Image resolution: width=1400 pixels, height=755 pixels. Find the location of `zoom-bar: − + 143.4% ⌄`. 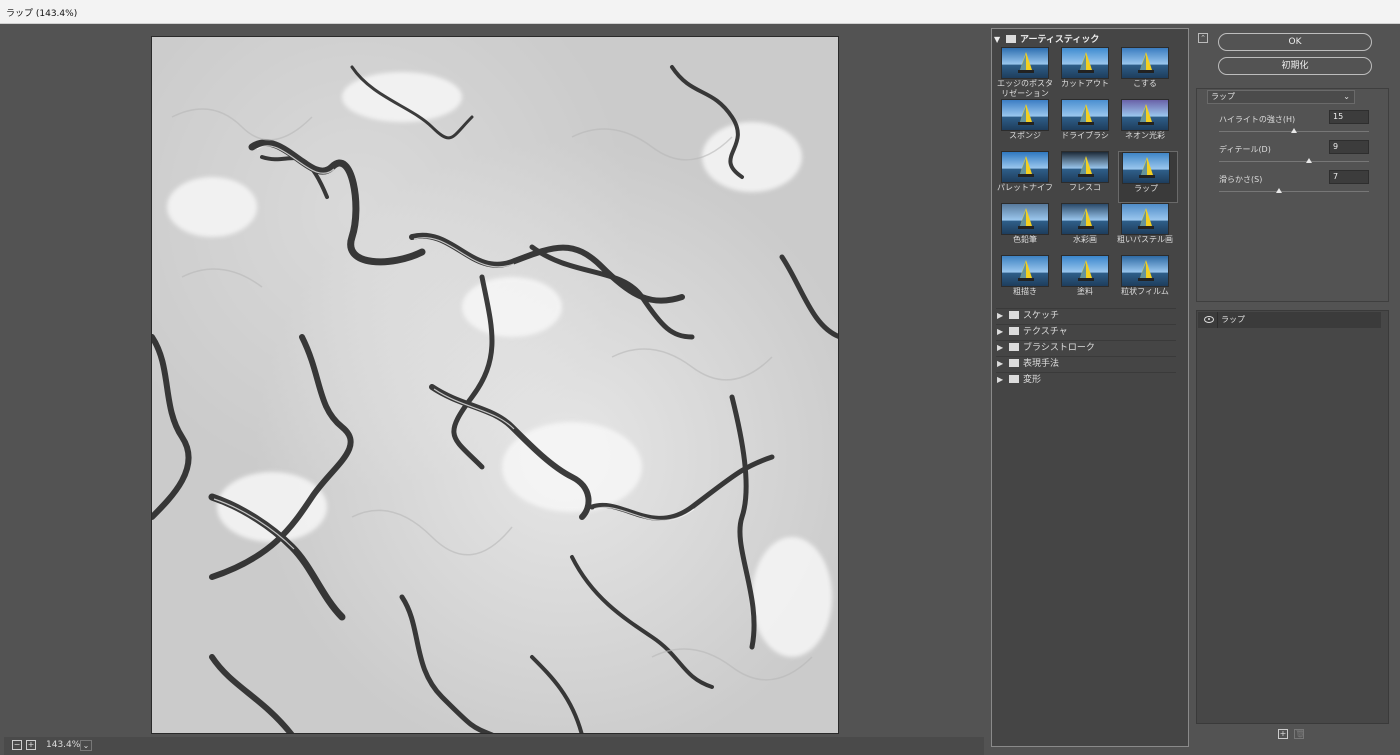

zoom-bar: − + 143.4% ⌄ is located at coordinates (494, 746).